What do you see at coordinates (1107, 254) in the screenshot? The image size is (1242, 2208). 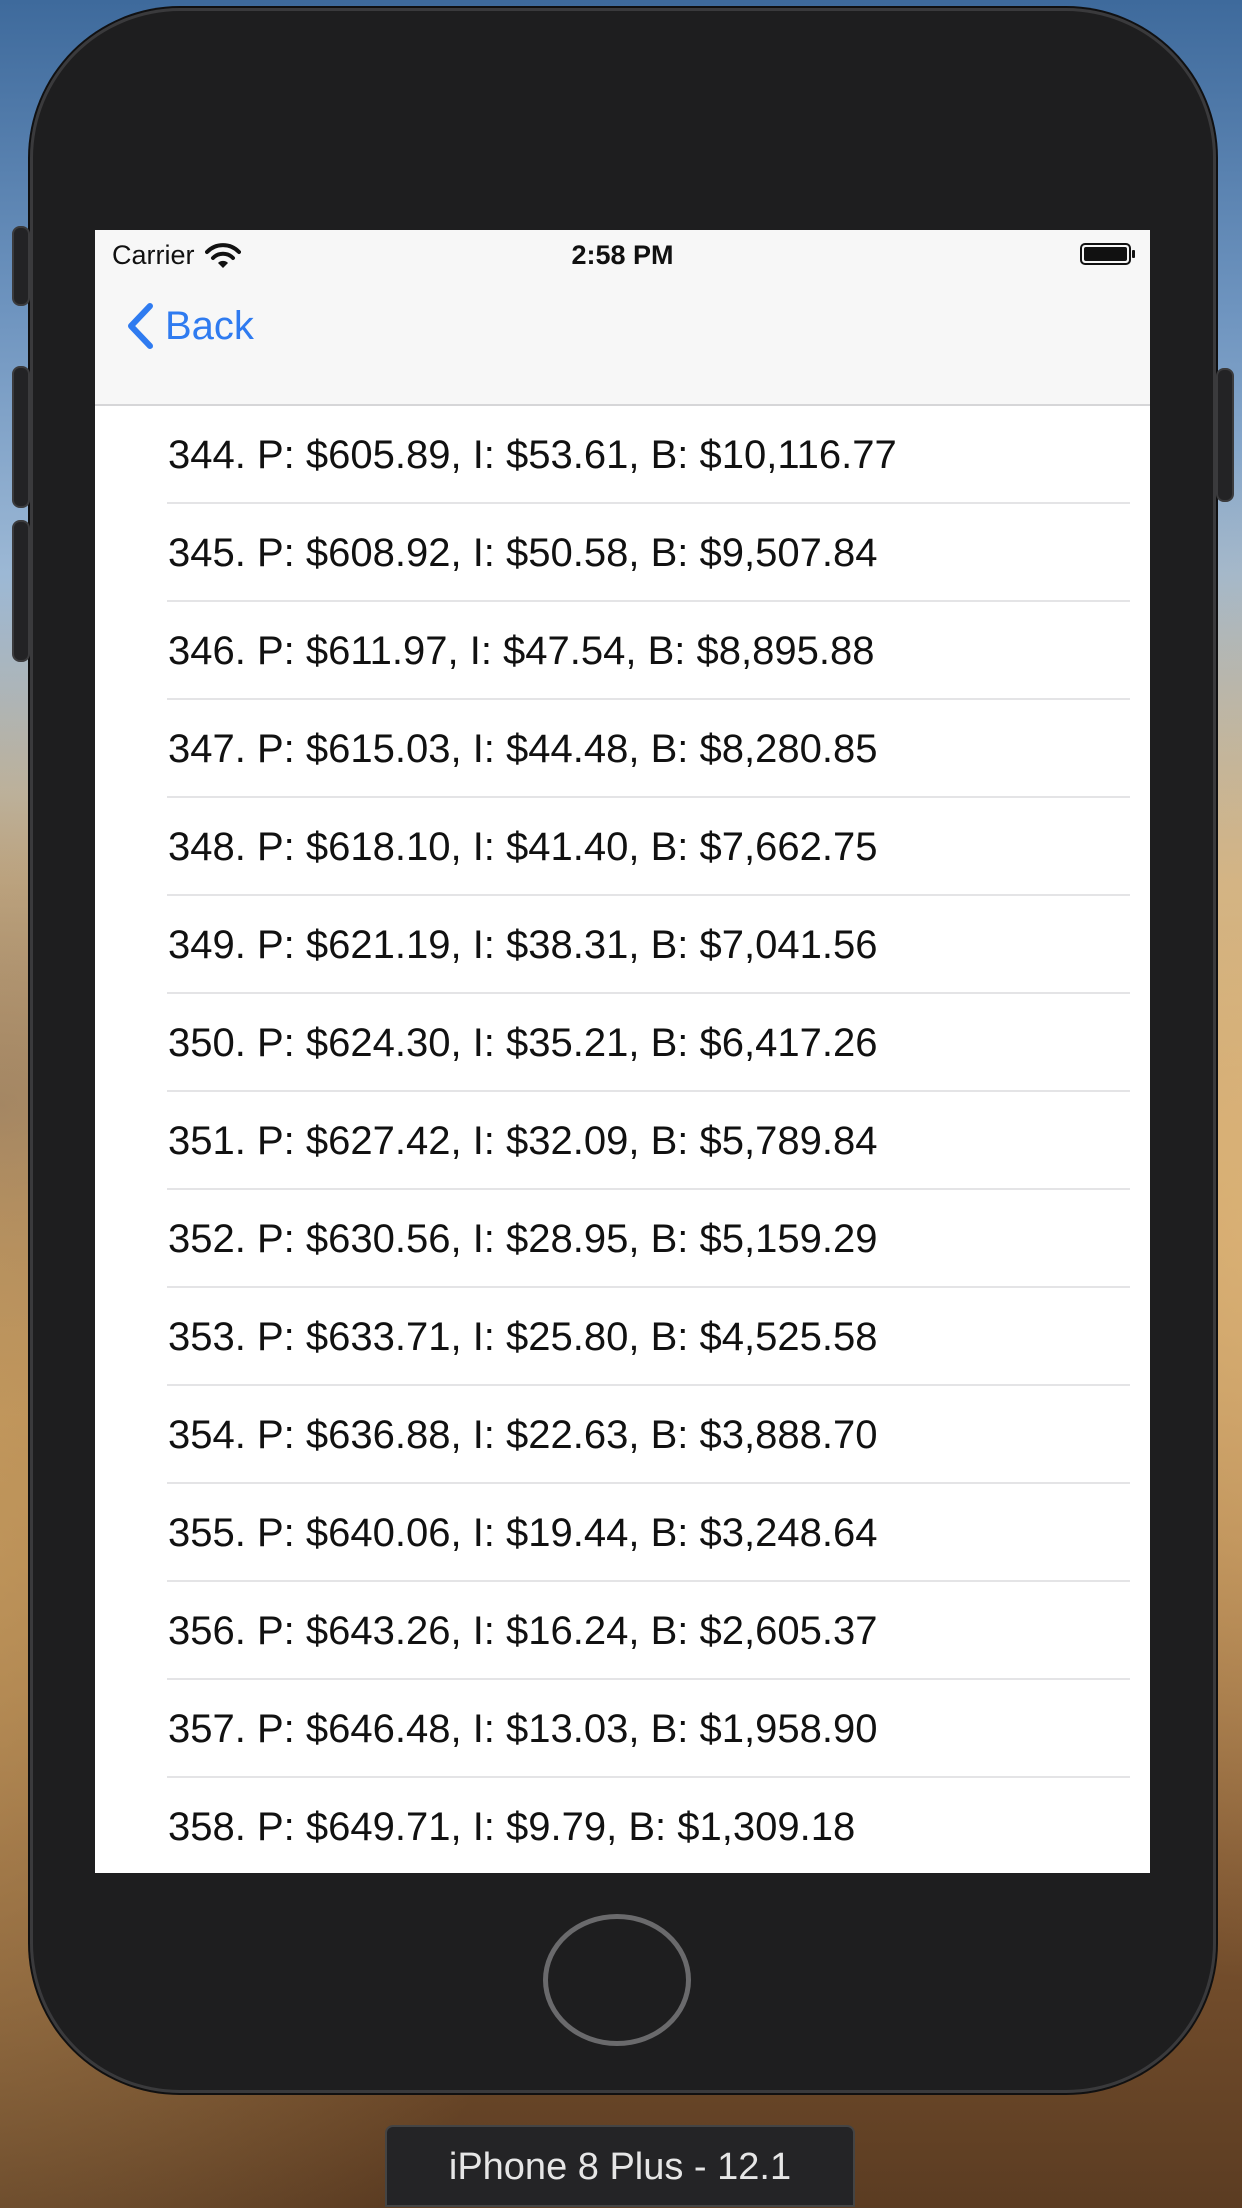 I see `battery-icon` at bounding box center [1107, 254].